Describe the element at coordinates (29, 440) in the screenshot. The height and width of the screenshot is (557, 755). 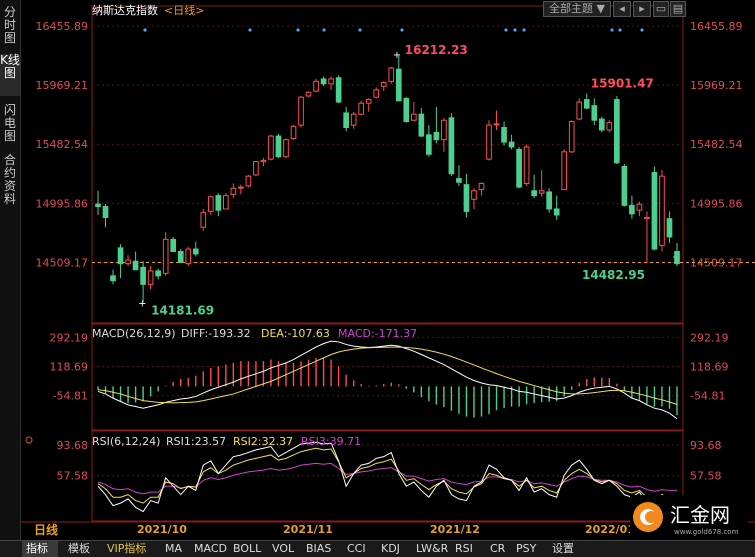
I see `rsi-settings-icon` at that location.